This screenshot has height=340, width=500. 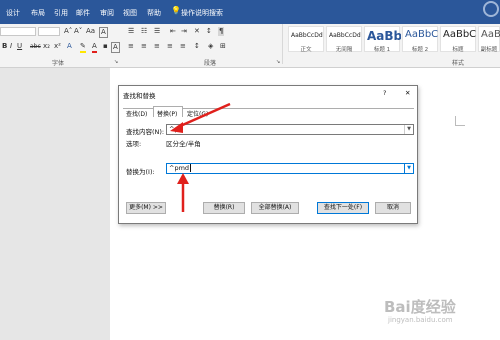 What do you see at coordinates (204, 115) in the screenshot?
I see `arrow-to-find-input` at bounding box center [204, 115].